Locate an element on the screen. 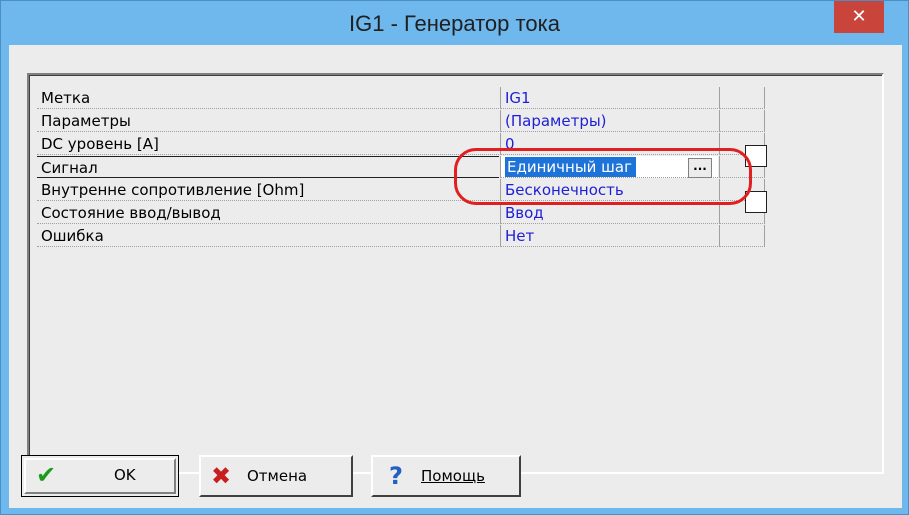 The width and height of the screenshot is (909, 515). close-icon: ✕ is located at coordinates (859, 16).